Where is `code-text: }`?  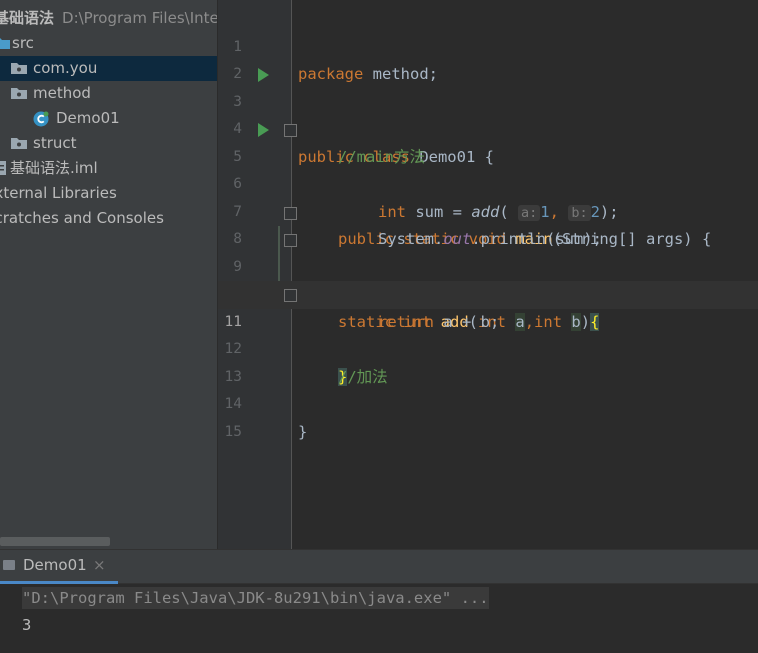
code-text: } is located at coordinates (303, 431).